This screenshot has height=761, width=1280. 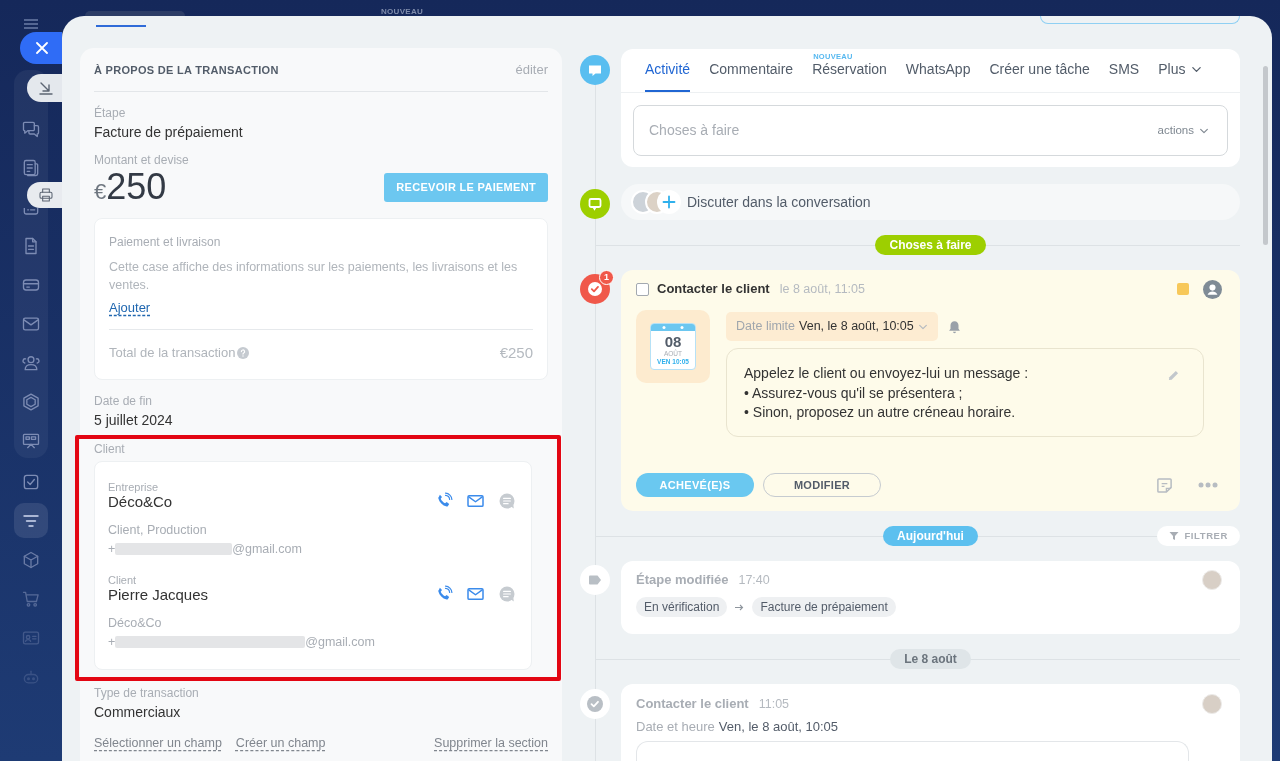 What do you see at coordinates (1180, 70) in the screenshot?
I see `tab: Plus` at bounding box center [1180, 70].